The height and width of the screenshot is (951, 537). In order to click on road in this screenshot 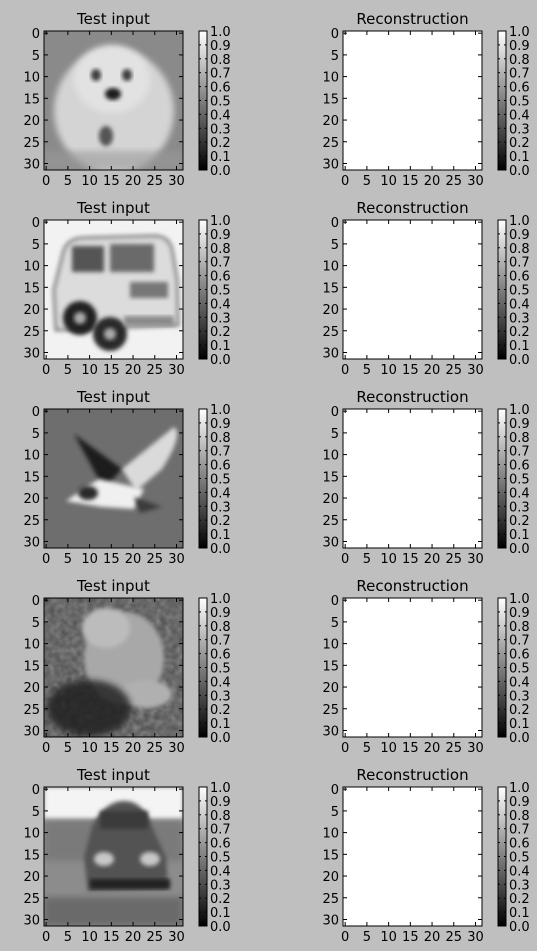, I will do `click(113, 911)`.